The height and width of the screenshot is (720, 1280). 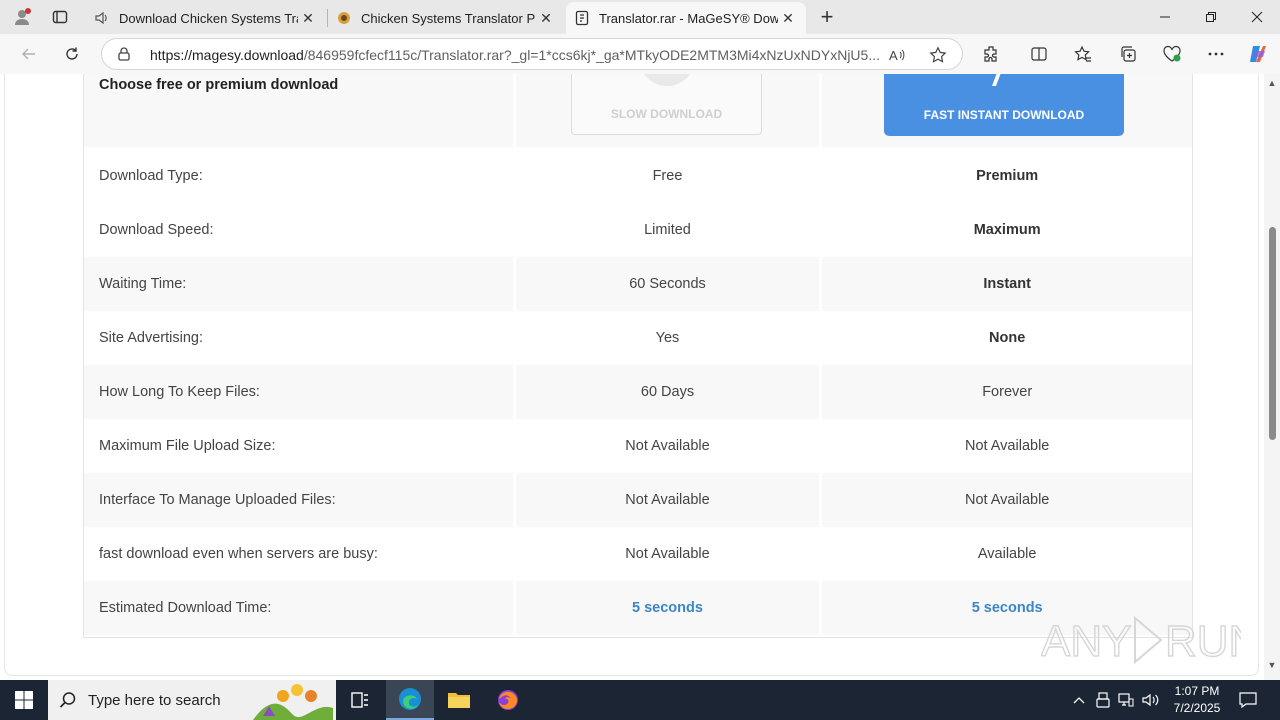 I want to click on refresh-button, so click(x=72, y=54).